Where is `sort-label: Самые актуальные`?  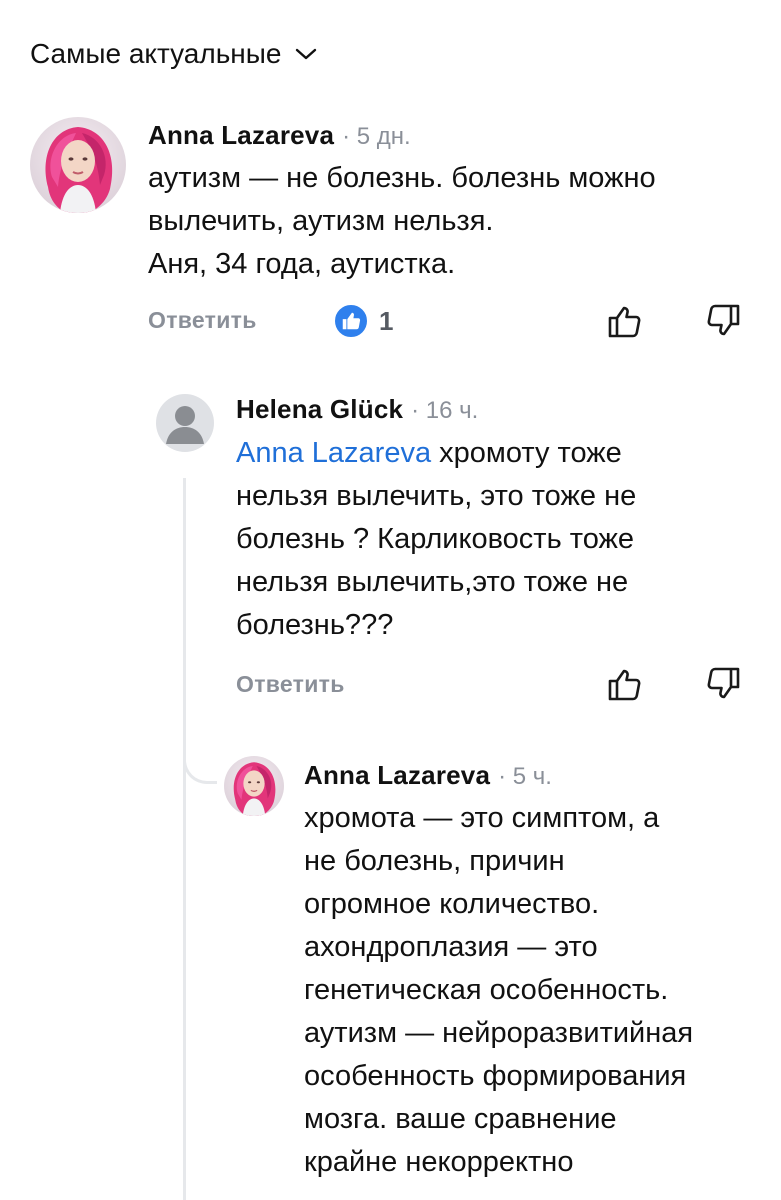 sort-label: Самые актуальные is located at coordinates (156, 53).